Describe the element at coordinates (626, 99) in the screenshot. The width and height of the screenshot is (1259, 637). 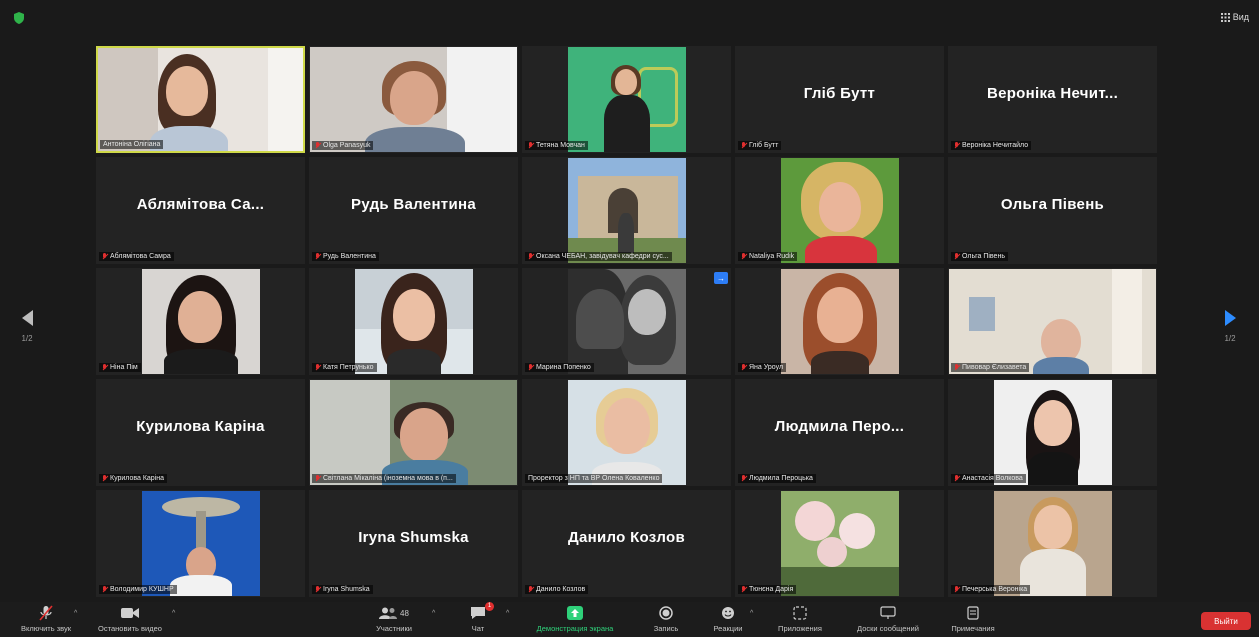
I see `participant-tile: Тетяна Мовчан` at that location.